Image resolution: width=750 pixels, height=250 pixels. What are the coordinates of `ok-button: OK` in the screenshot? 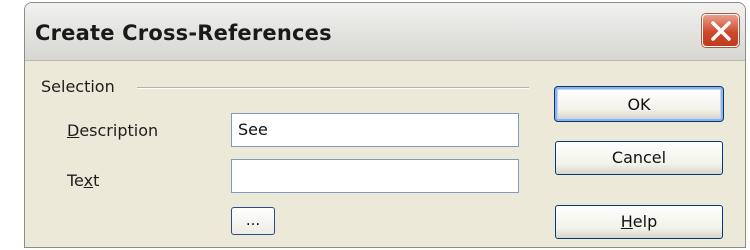 It's located at (639, 104).